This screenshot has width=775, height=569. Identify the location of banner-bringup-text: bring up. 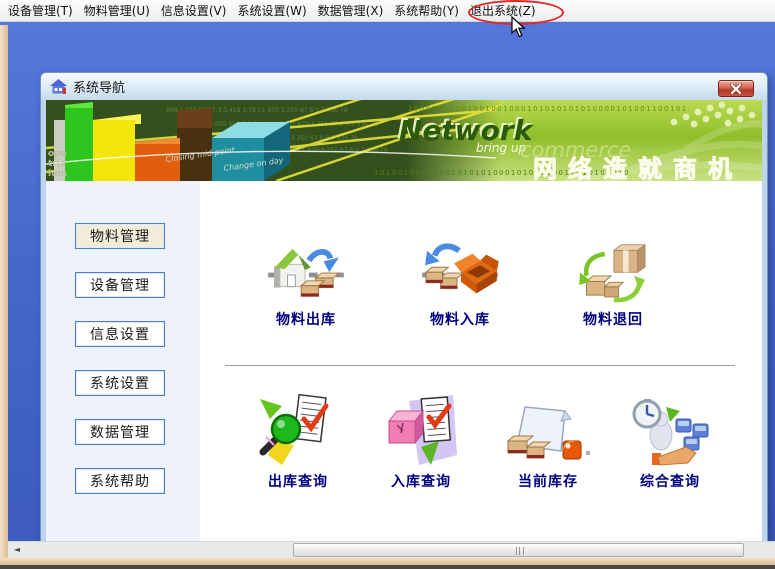
(501, 148).